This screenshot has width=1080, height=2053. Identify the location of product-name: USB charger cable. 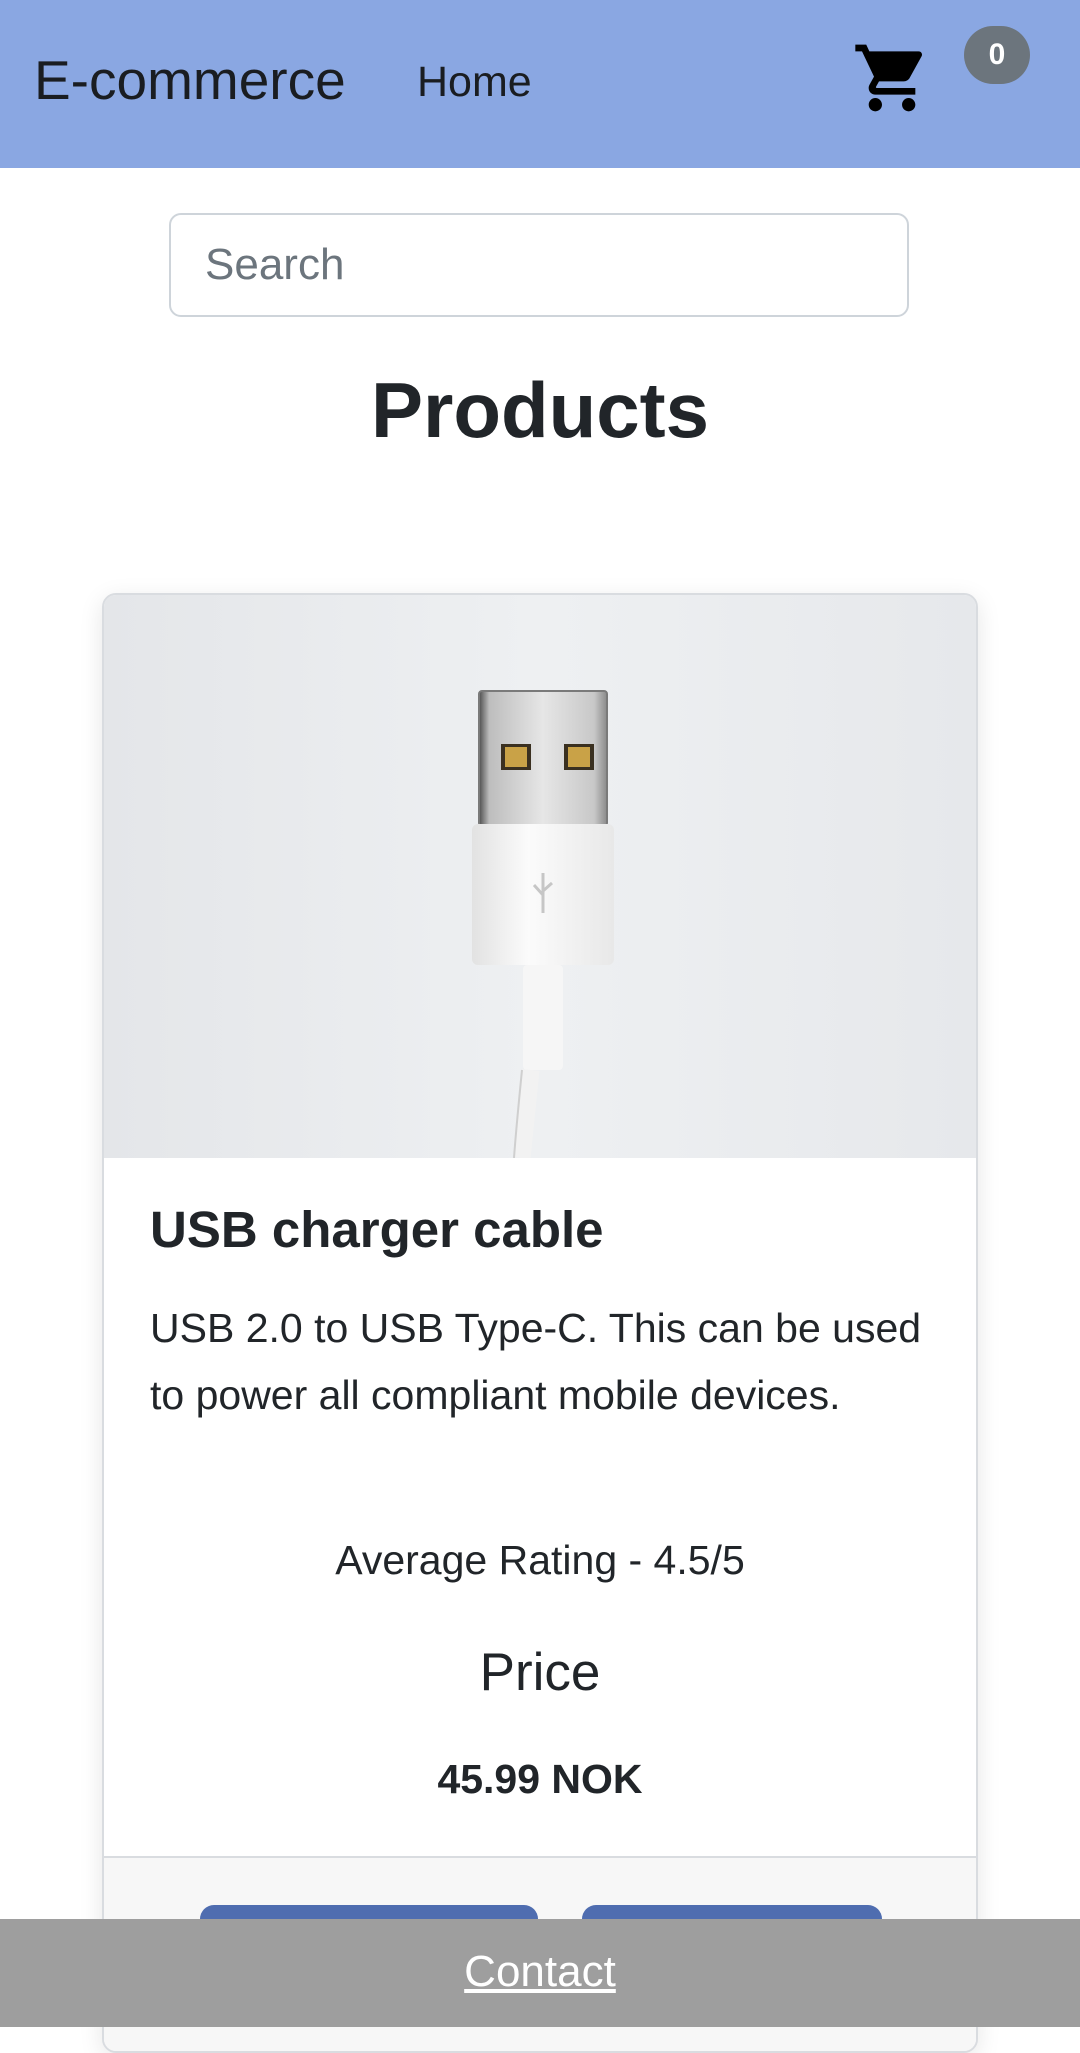
(377, 1229).